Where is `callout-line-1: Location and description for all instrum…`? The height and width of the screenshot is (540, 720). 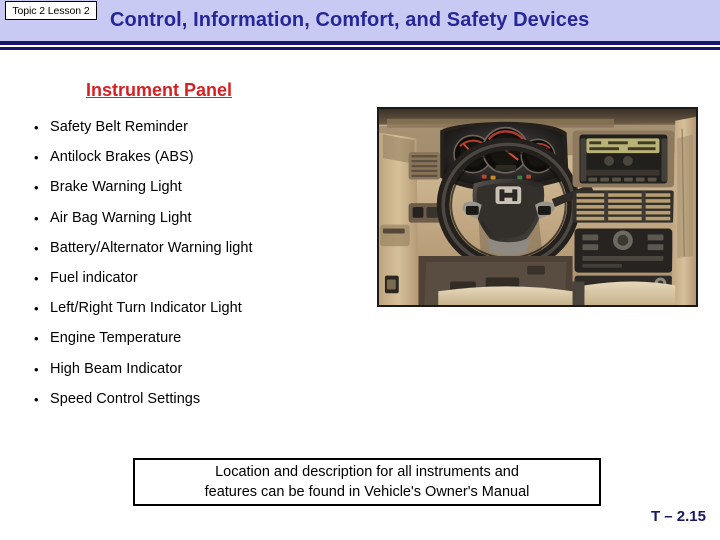
callout-line-1: Location and description for all instrum… is located at coordinates (367, 472).